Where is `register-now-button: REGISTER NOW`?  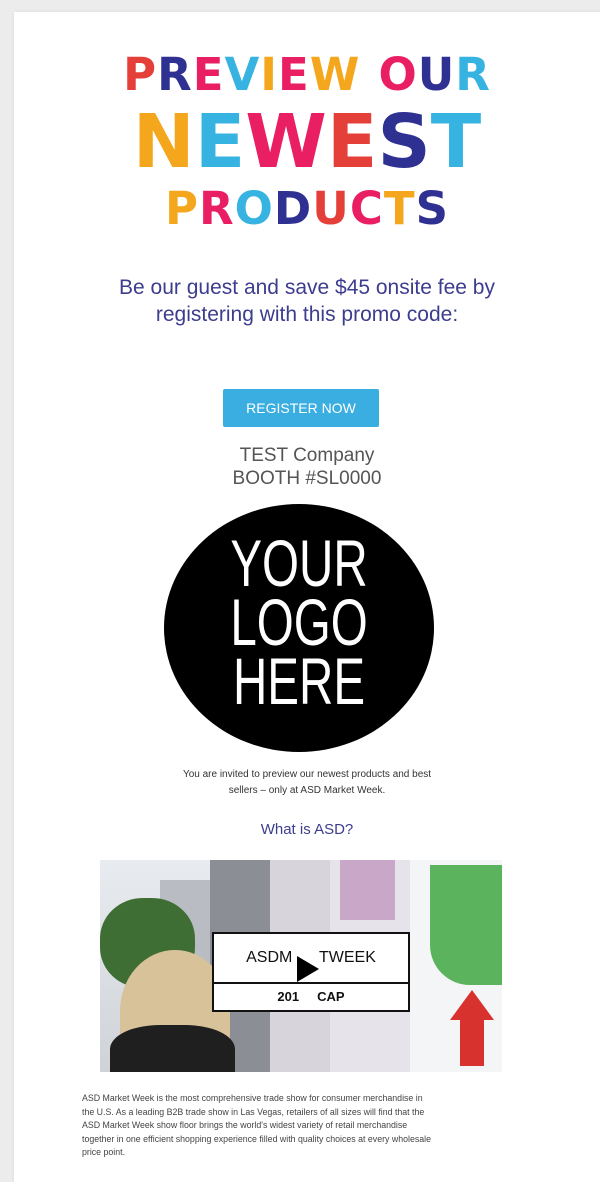
register-now-button: REGISTER NOW is located at coordinates (301, 408).